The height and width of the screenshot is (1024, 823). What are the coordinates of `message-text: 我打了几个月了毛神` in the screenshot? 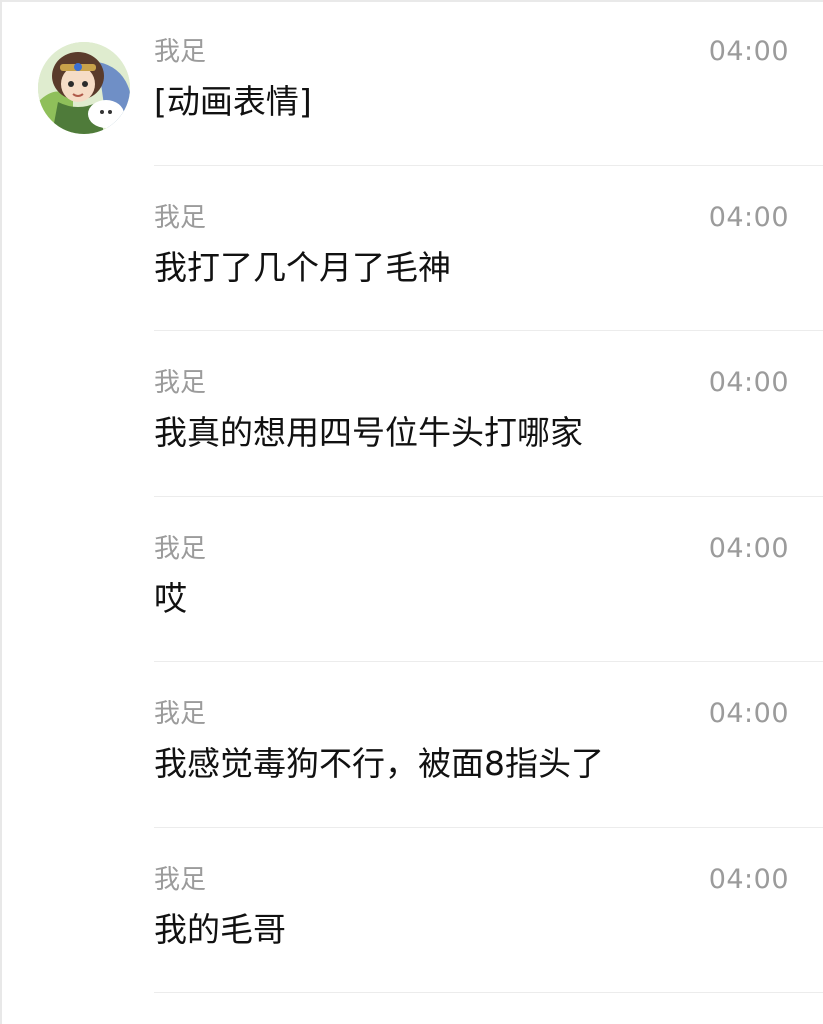 It's located at (302, 267).